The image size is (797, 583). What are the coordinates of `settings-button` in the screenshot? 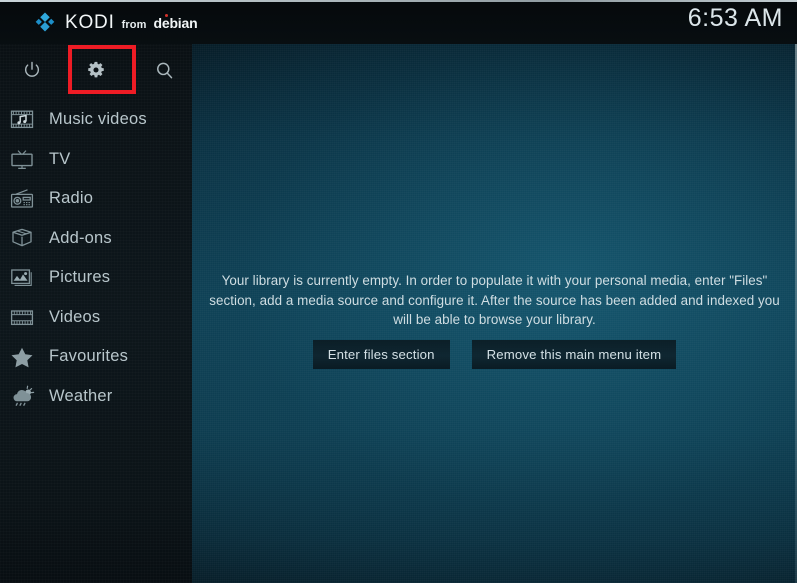 It's located at (96, 70).